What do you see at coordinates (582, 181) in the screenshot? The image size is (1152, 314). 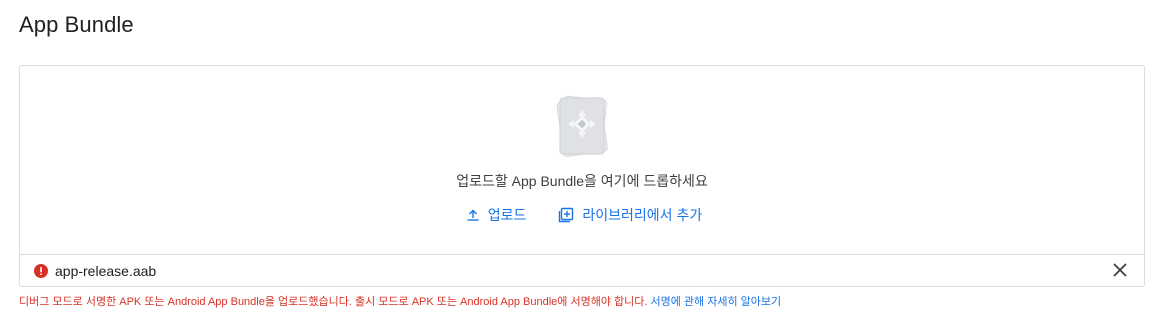 I see `drop-instruction: 업로드할 App Bundle을 여기에 드롭하세요` at bounding box center [582, 181].